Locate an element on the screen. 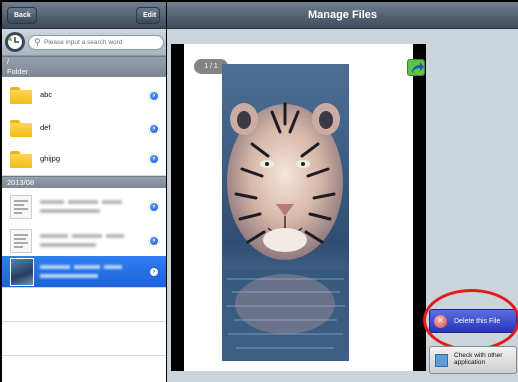  current-path: / is located at coordinates (8, 61).